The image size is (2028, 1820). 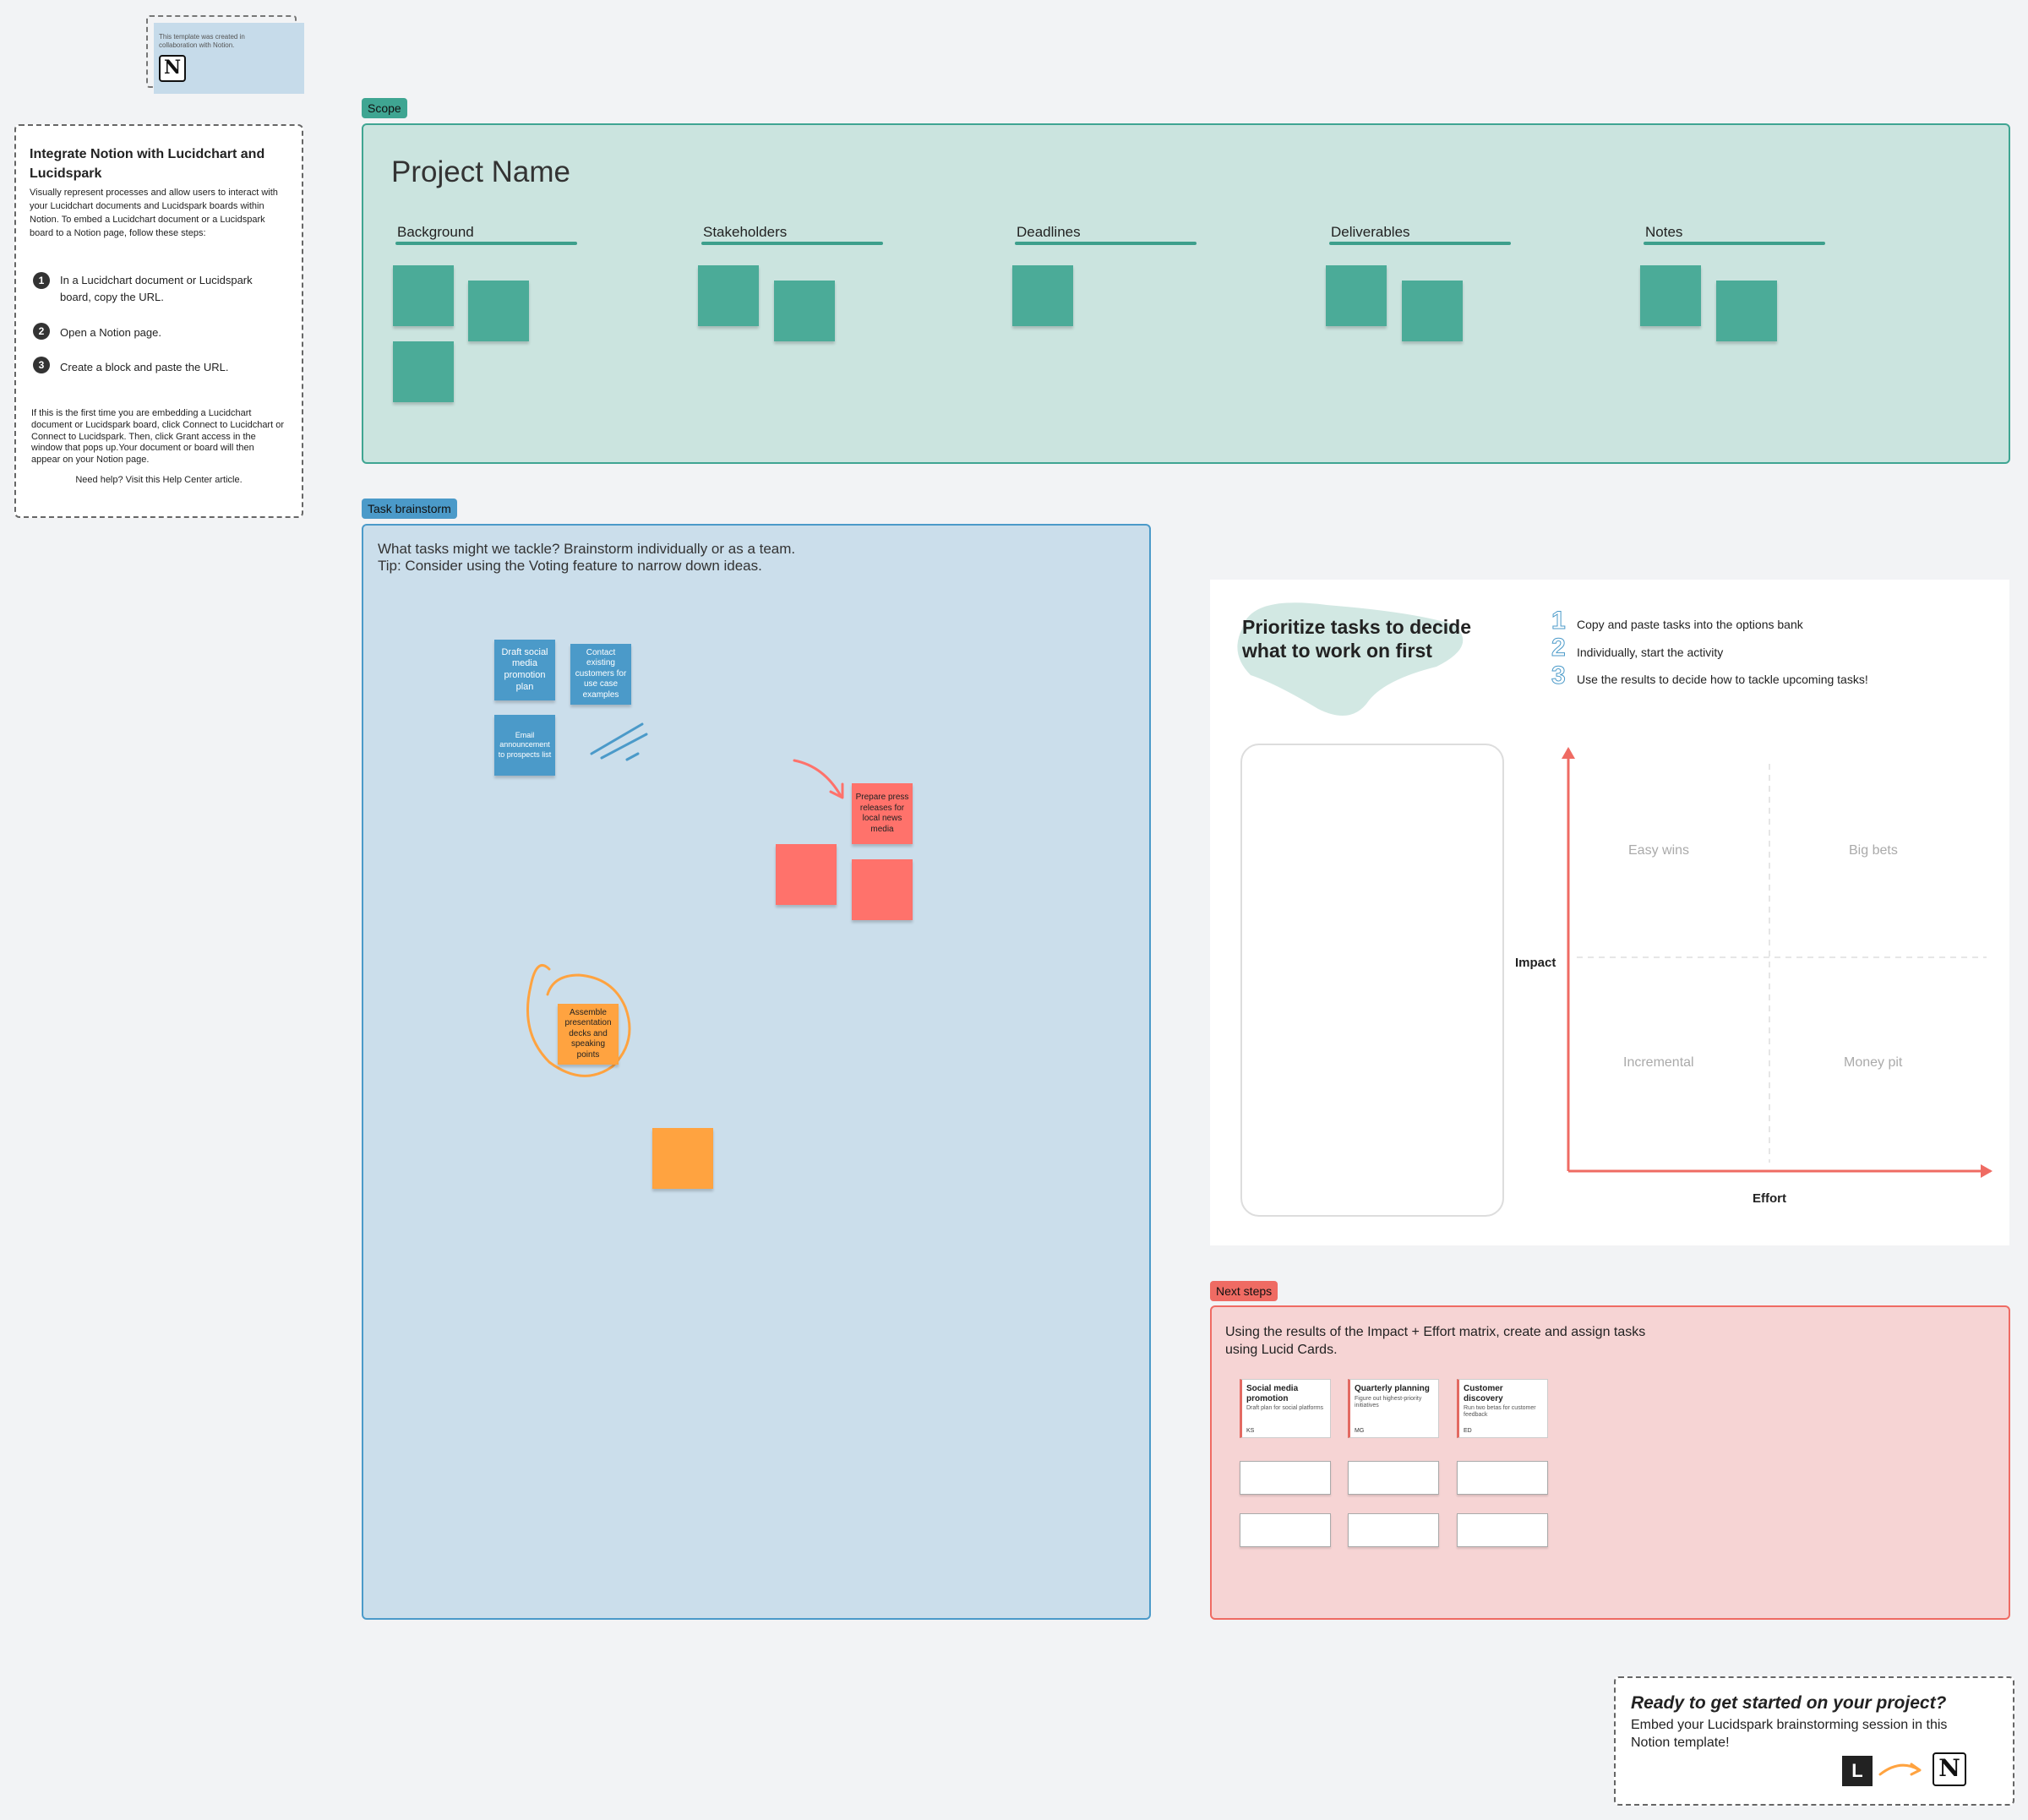 I want to click on quadrant-incremental: Incremental, so click(x=1658, y=1062).